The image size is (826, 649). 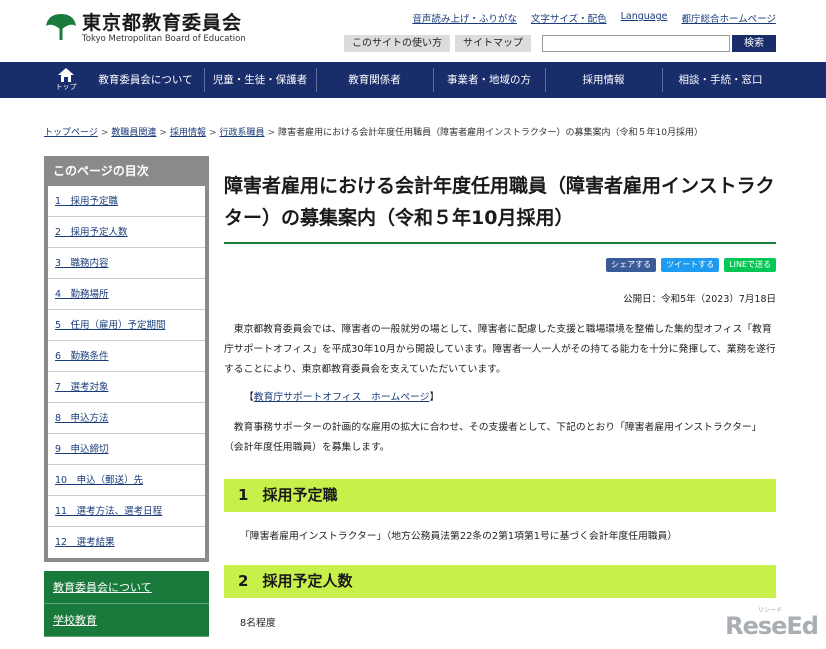 I want to click on share-buttons: シェアする ツイートする LINEで送る, so click(x=691, y=265).